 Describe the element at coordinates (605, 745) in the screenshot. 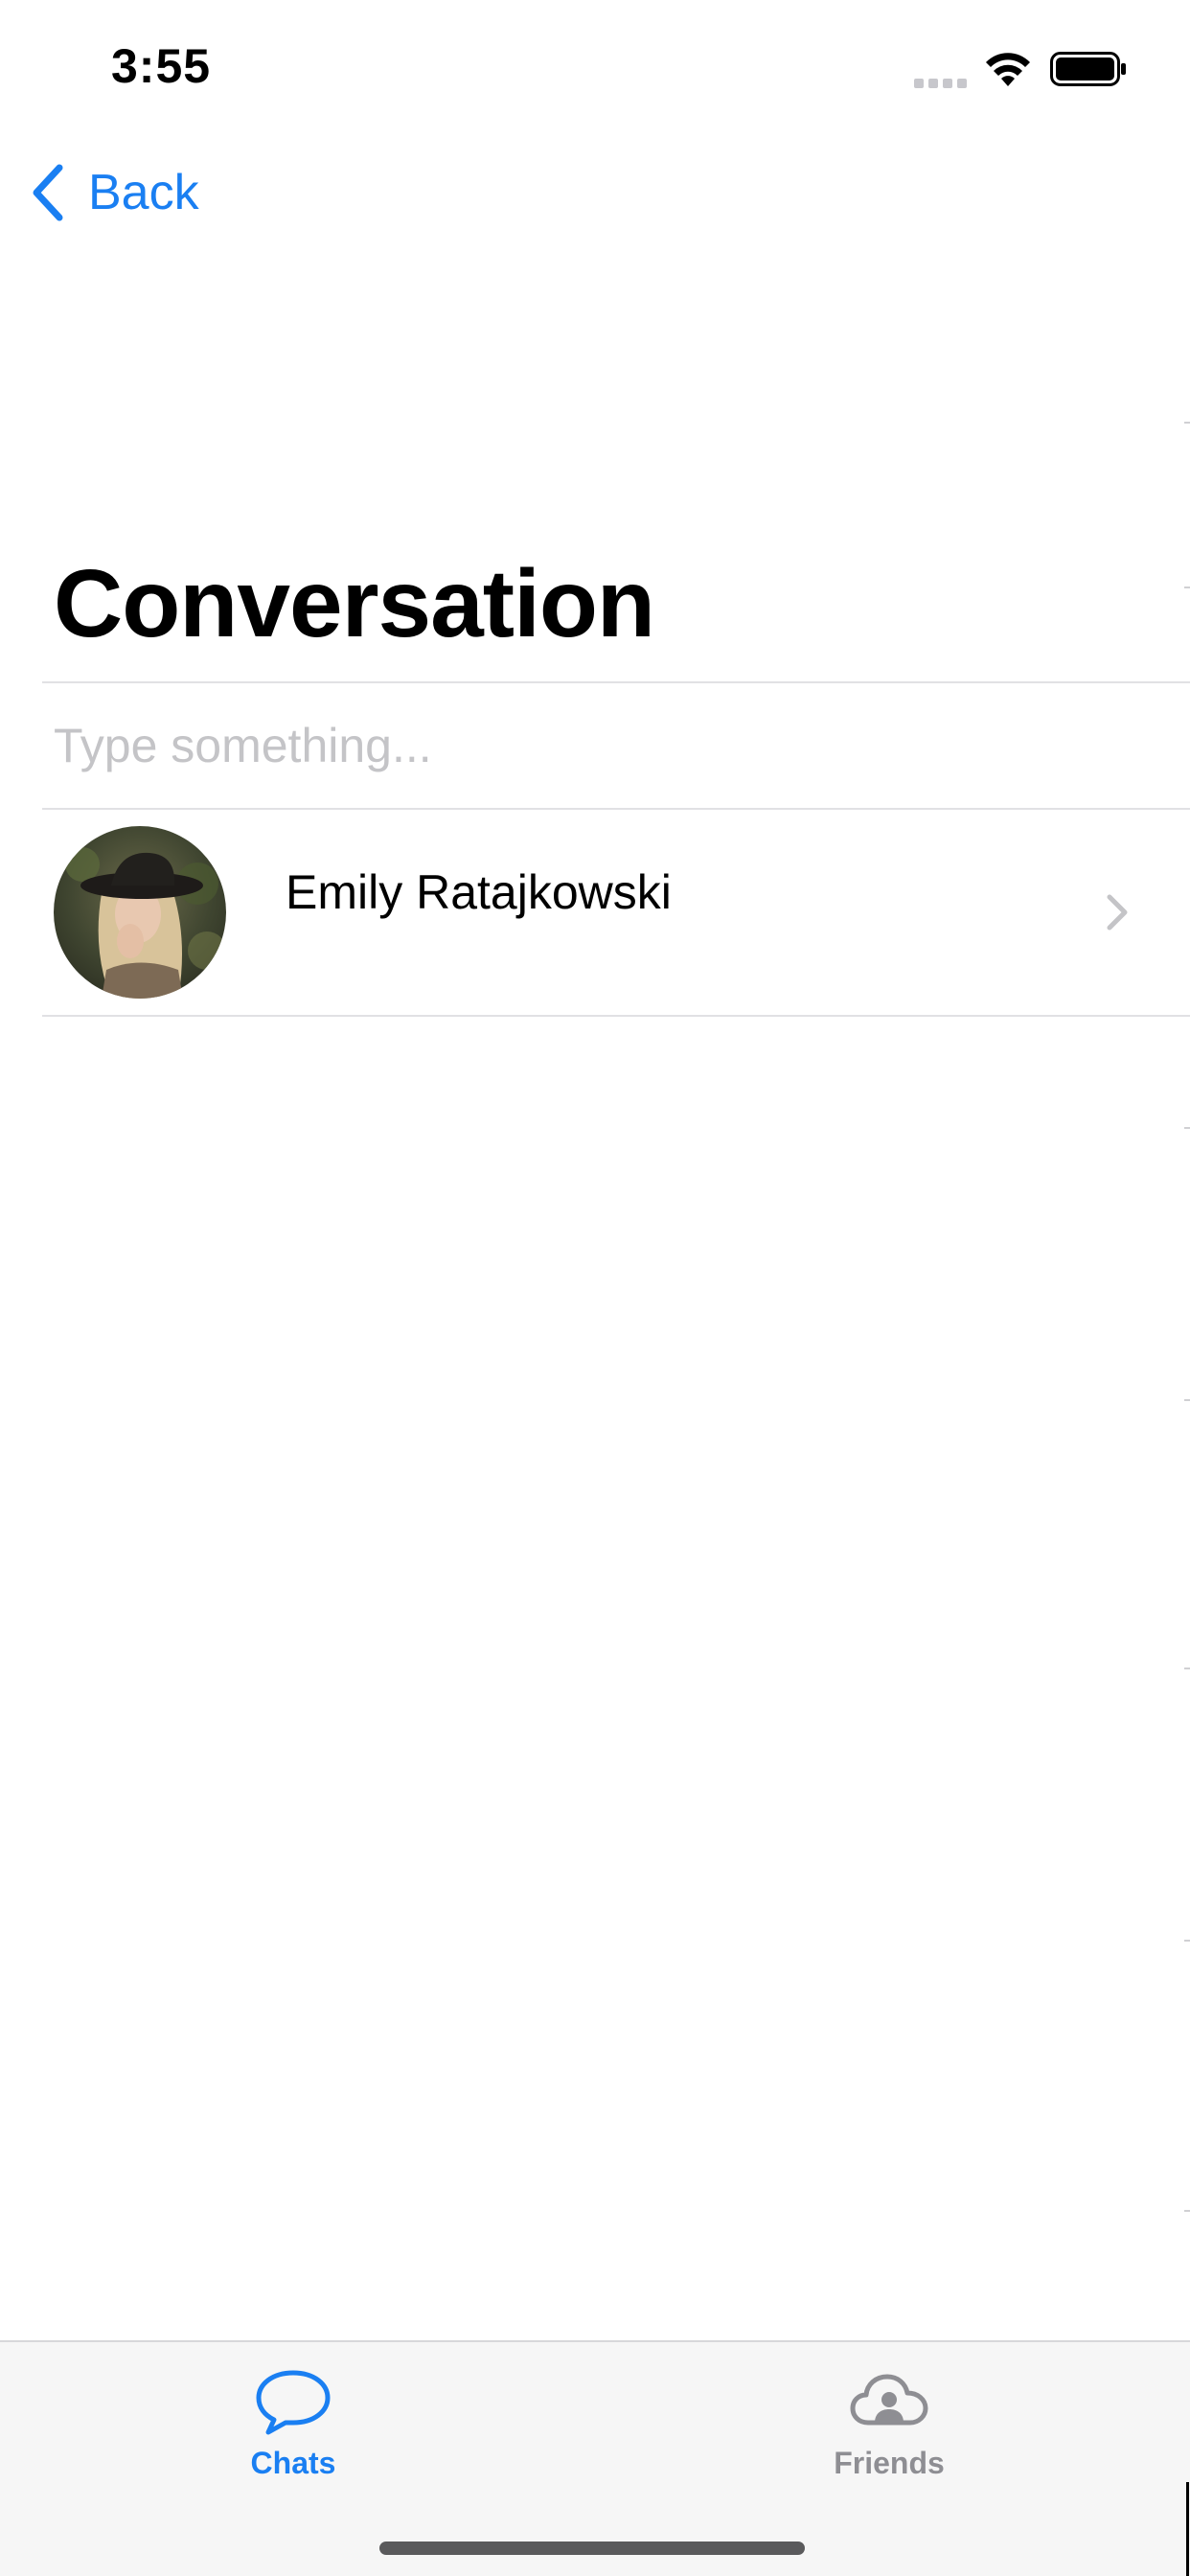

I see `search-input` at that location.